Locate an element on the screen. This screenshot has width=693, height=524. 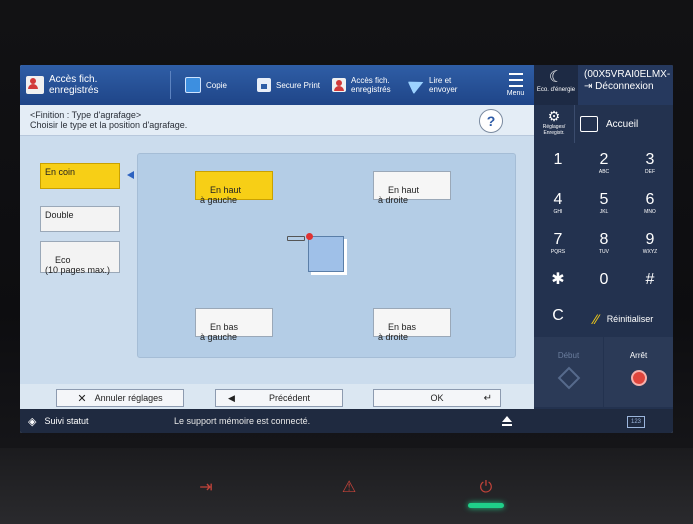
key-letters: MNO is located at coordinates (650, 212).